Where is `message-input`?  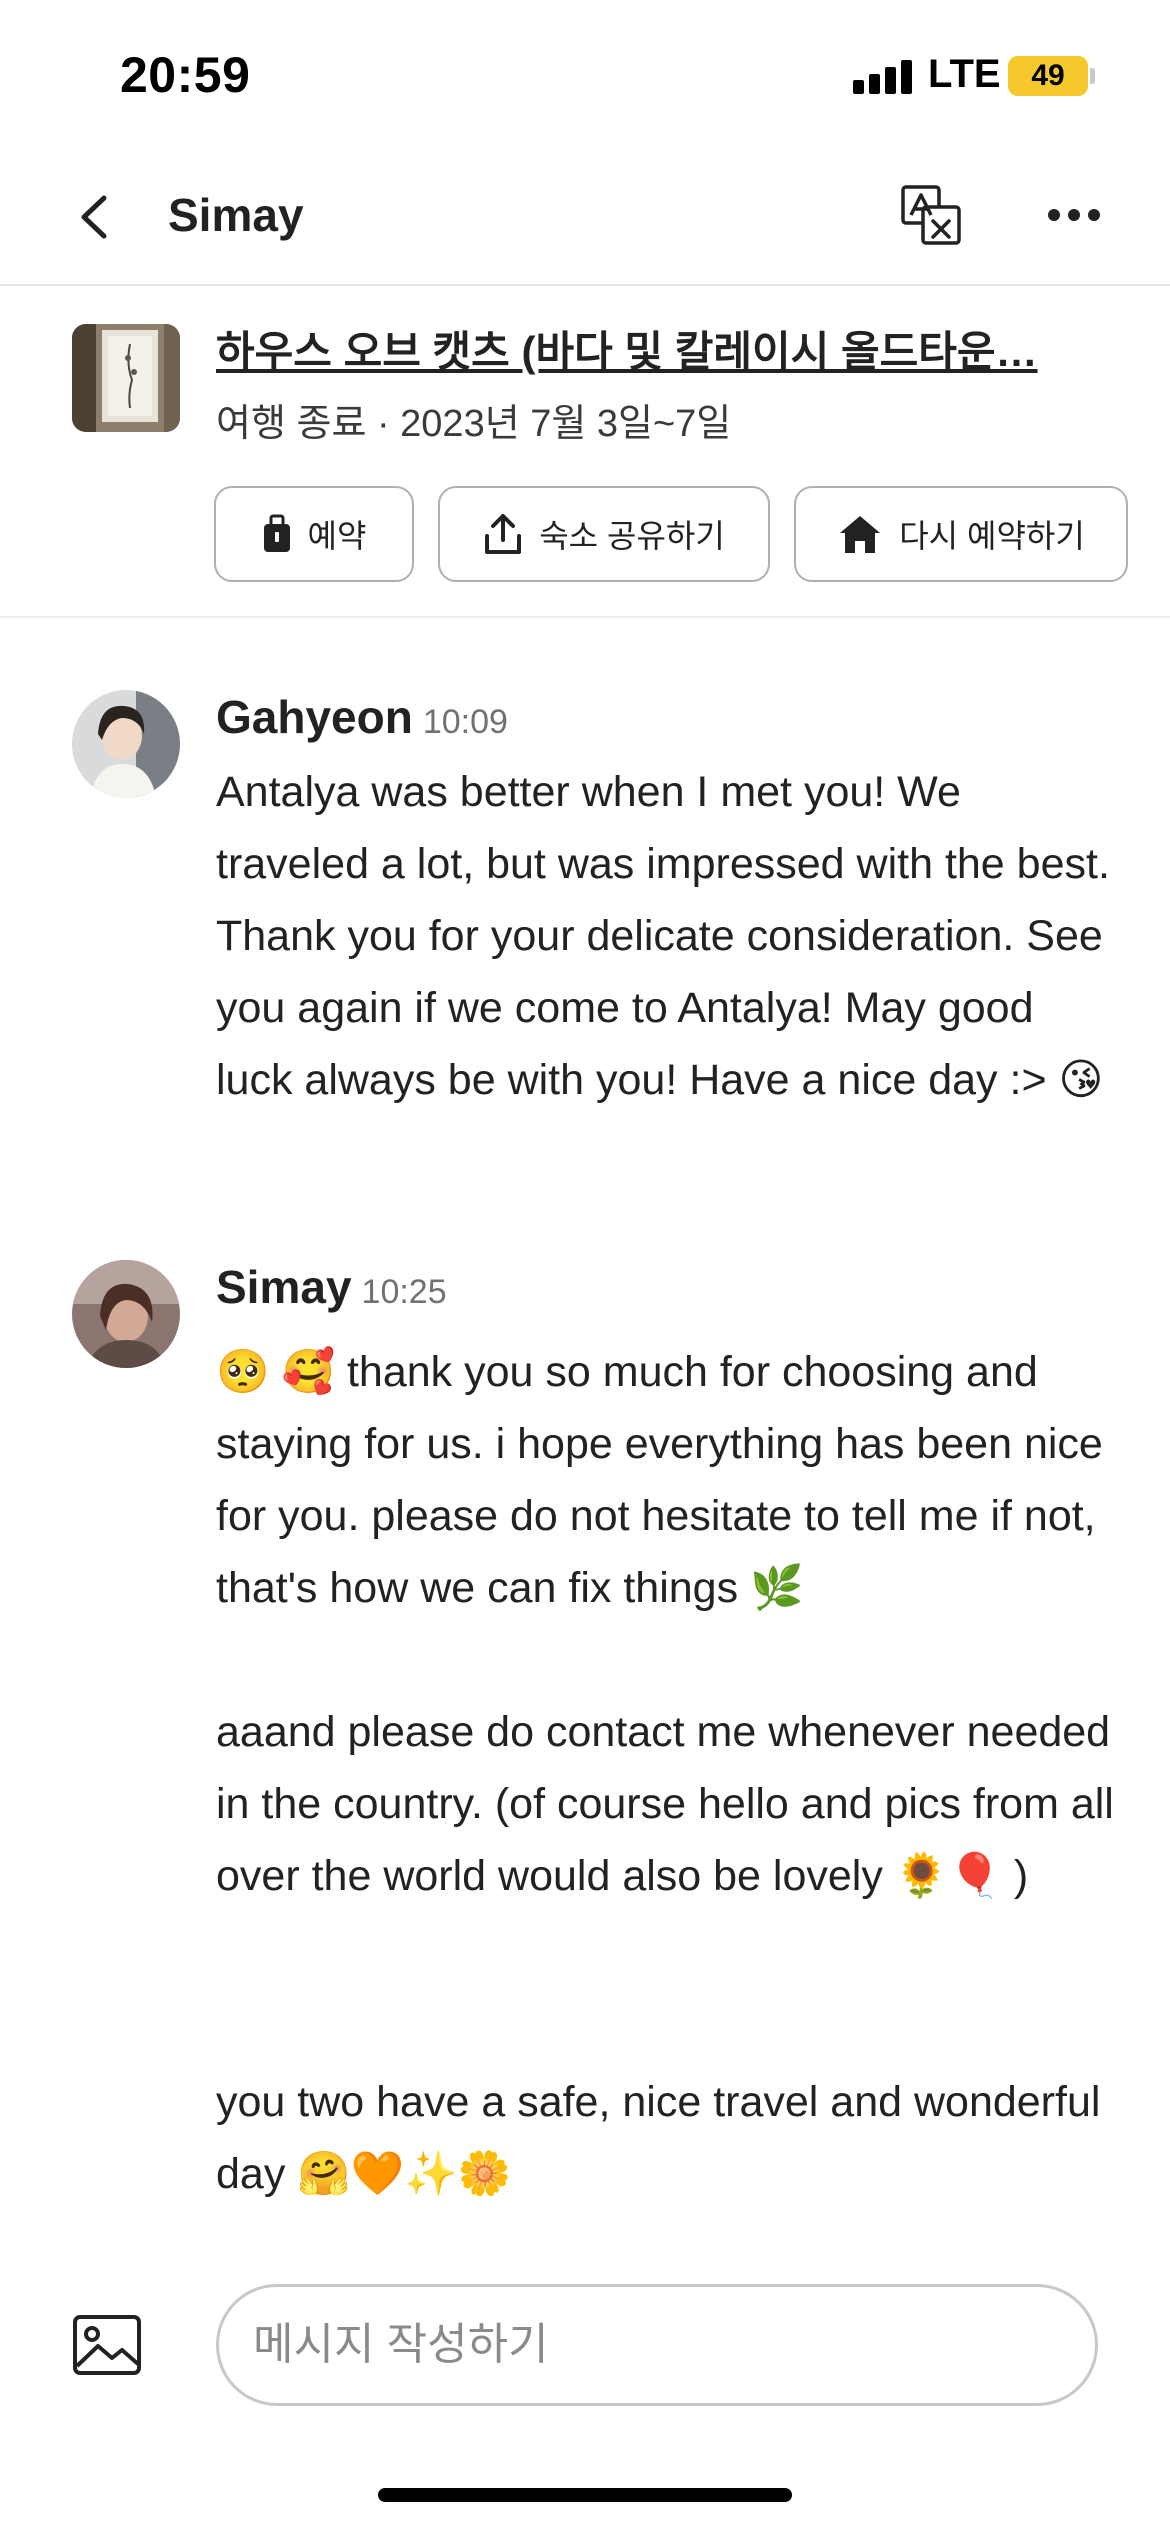 message-input is located at coordinates (657, 2345).